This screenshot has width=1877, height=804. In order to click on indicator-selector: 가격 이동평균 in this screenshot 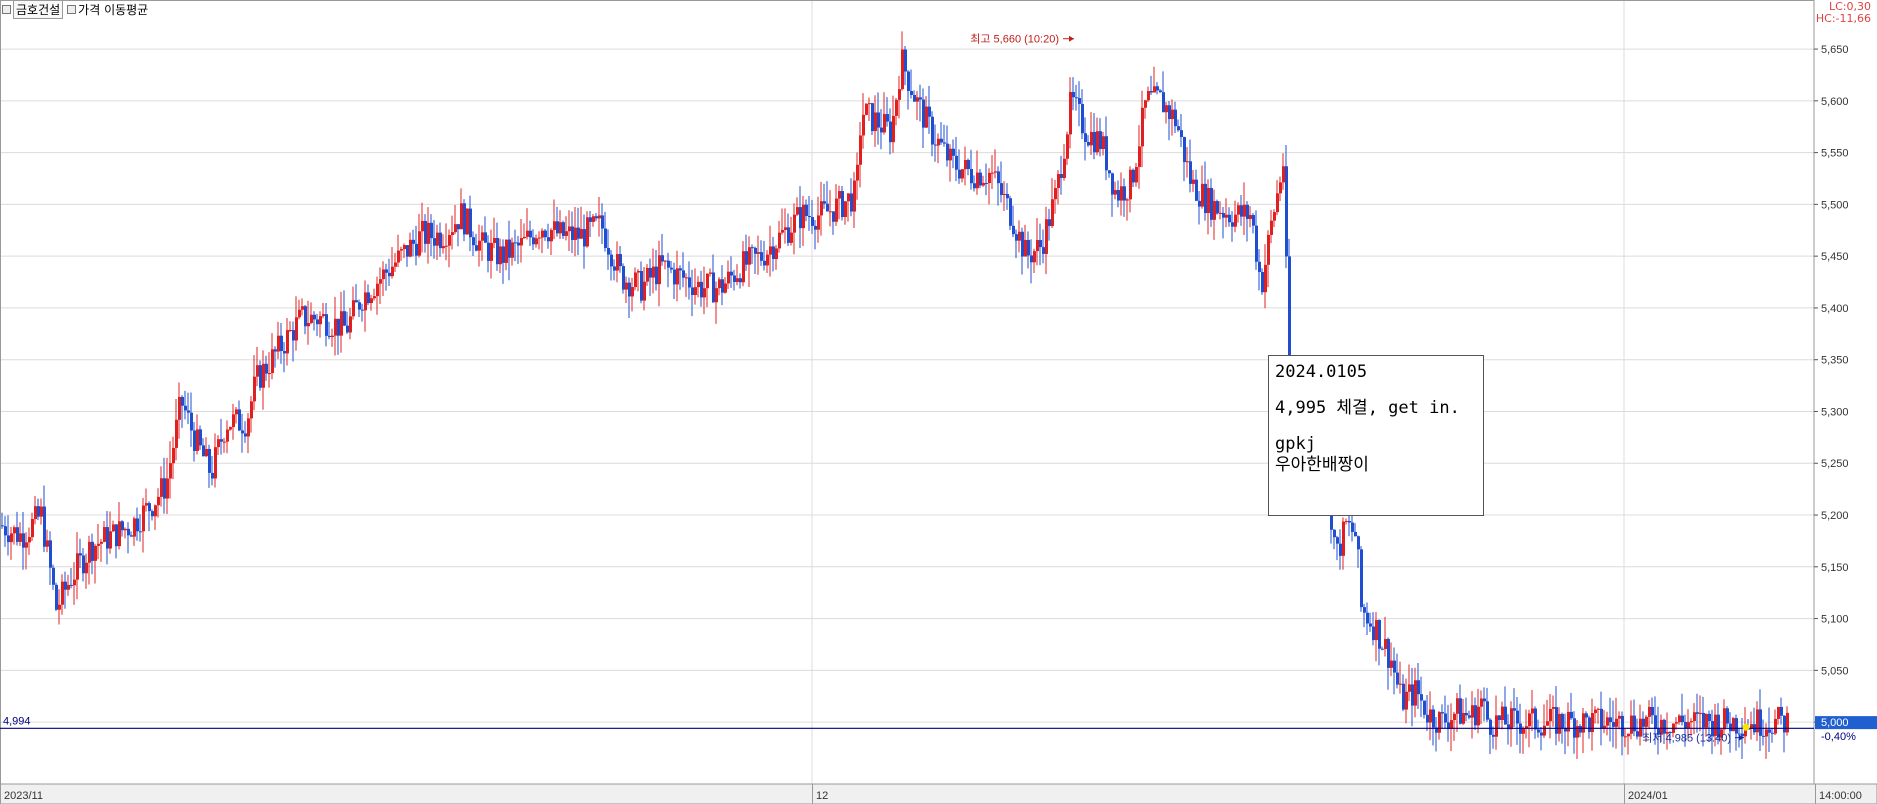, I will do `click(107, 9)`.